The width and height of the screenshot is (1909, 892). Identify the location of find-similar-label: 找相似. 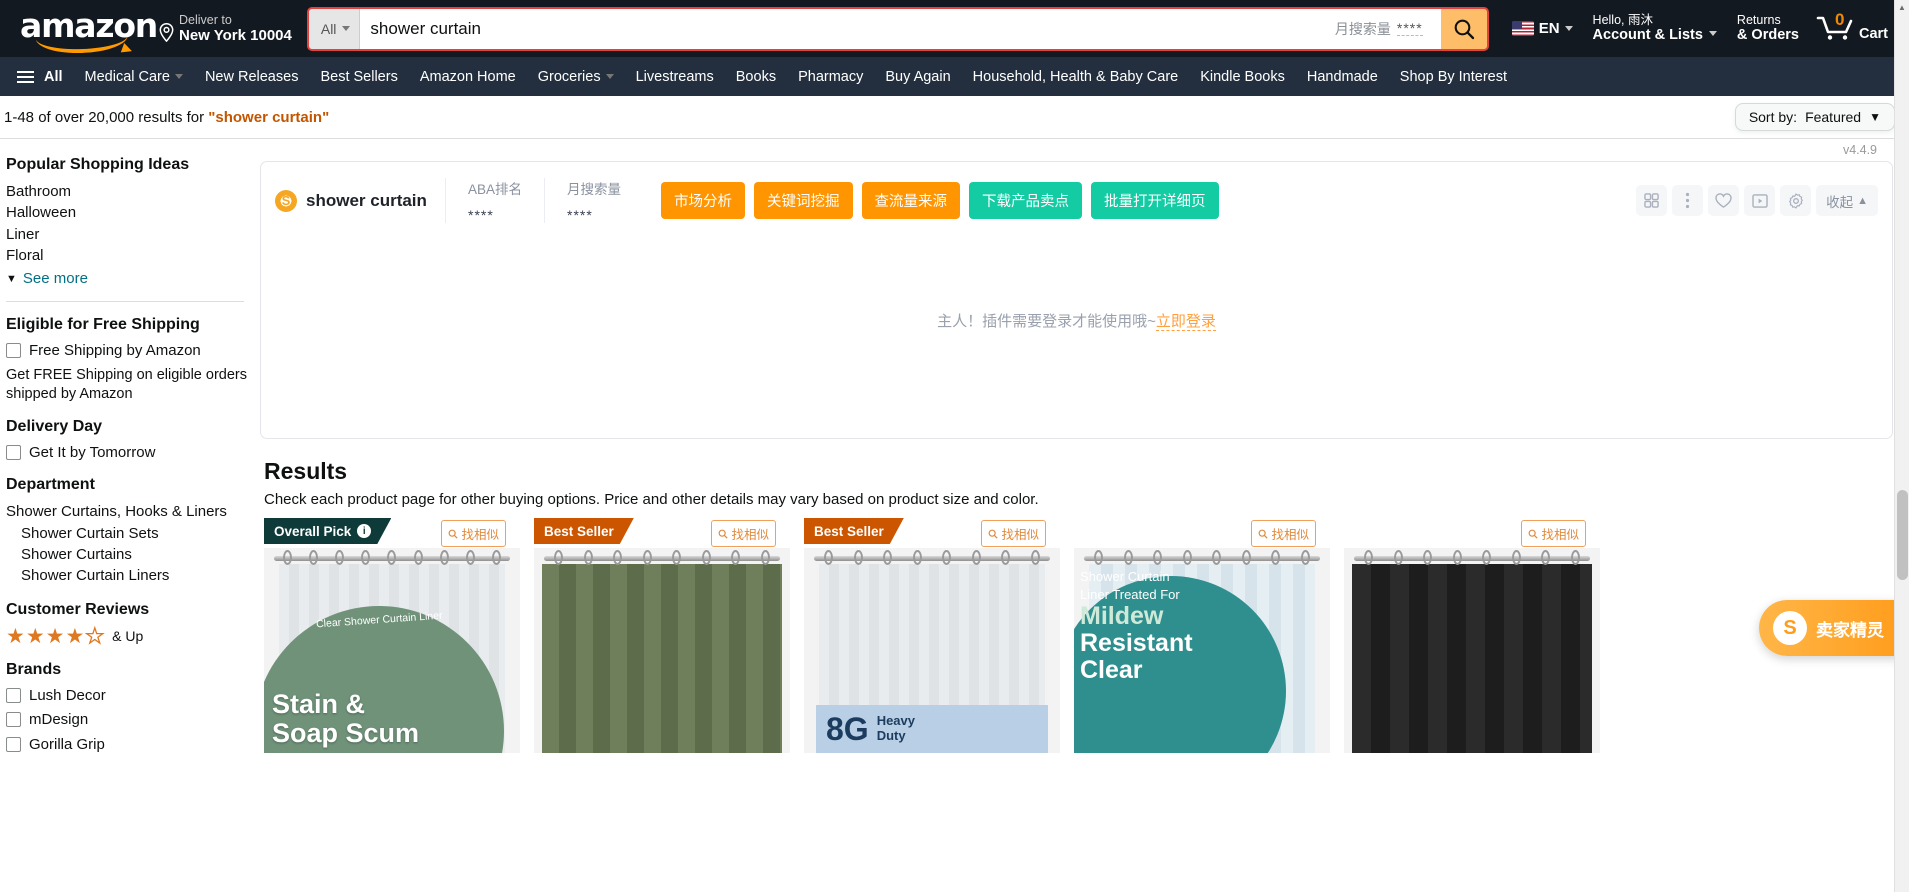
(480, 535).